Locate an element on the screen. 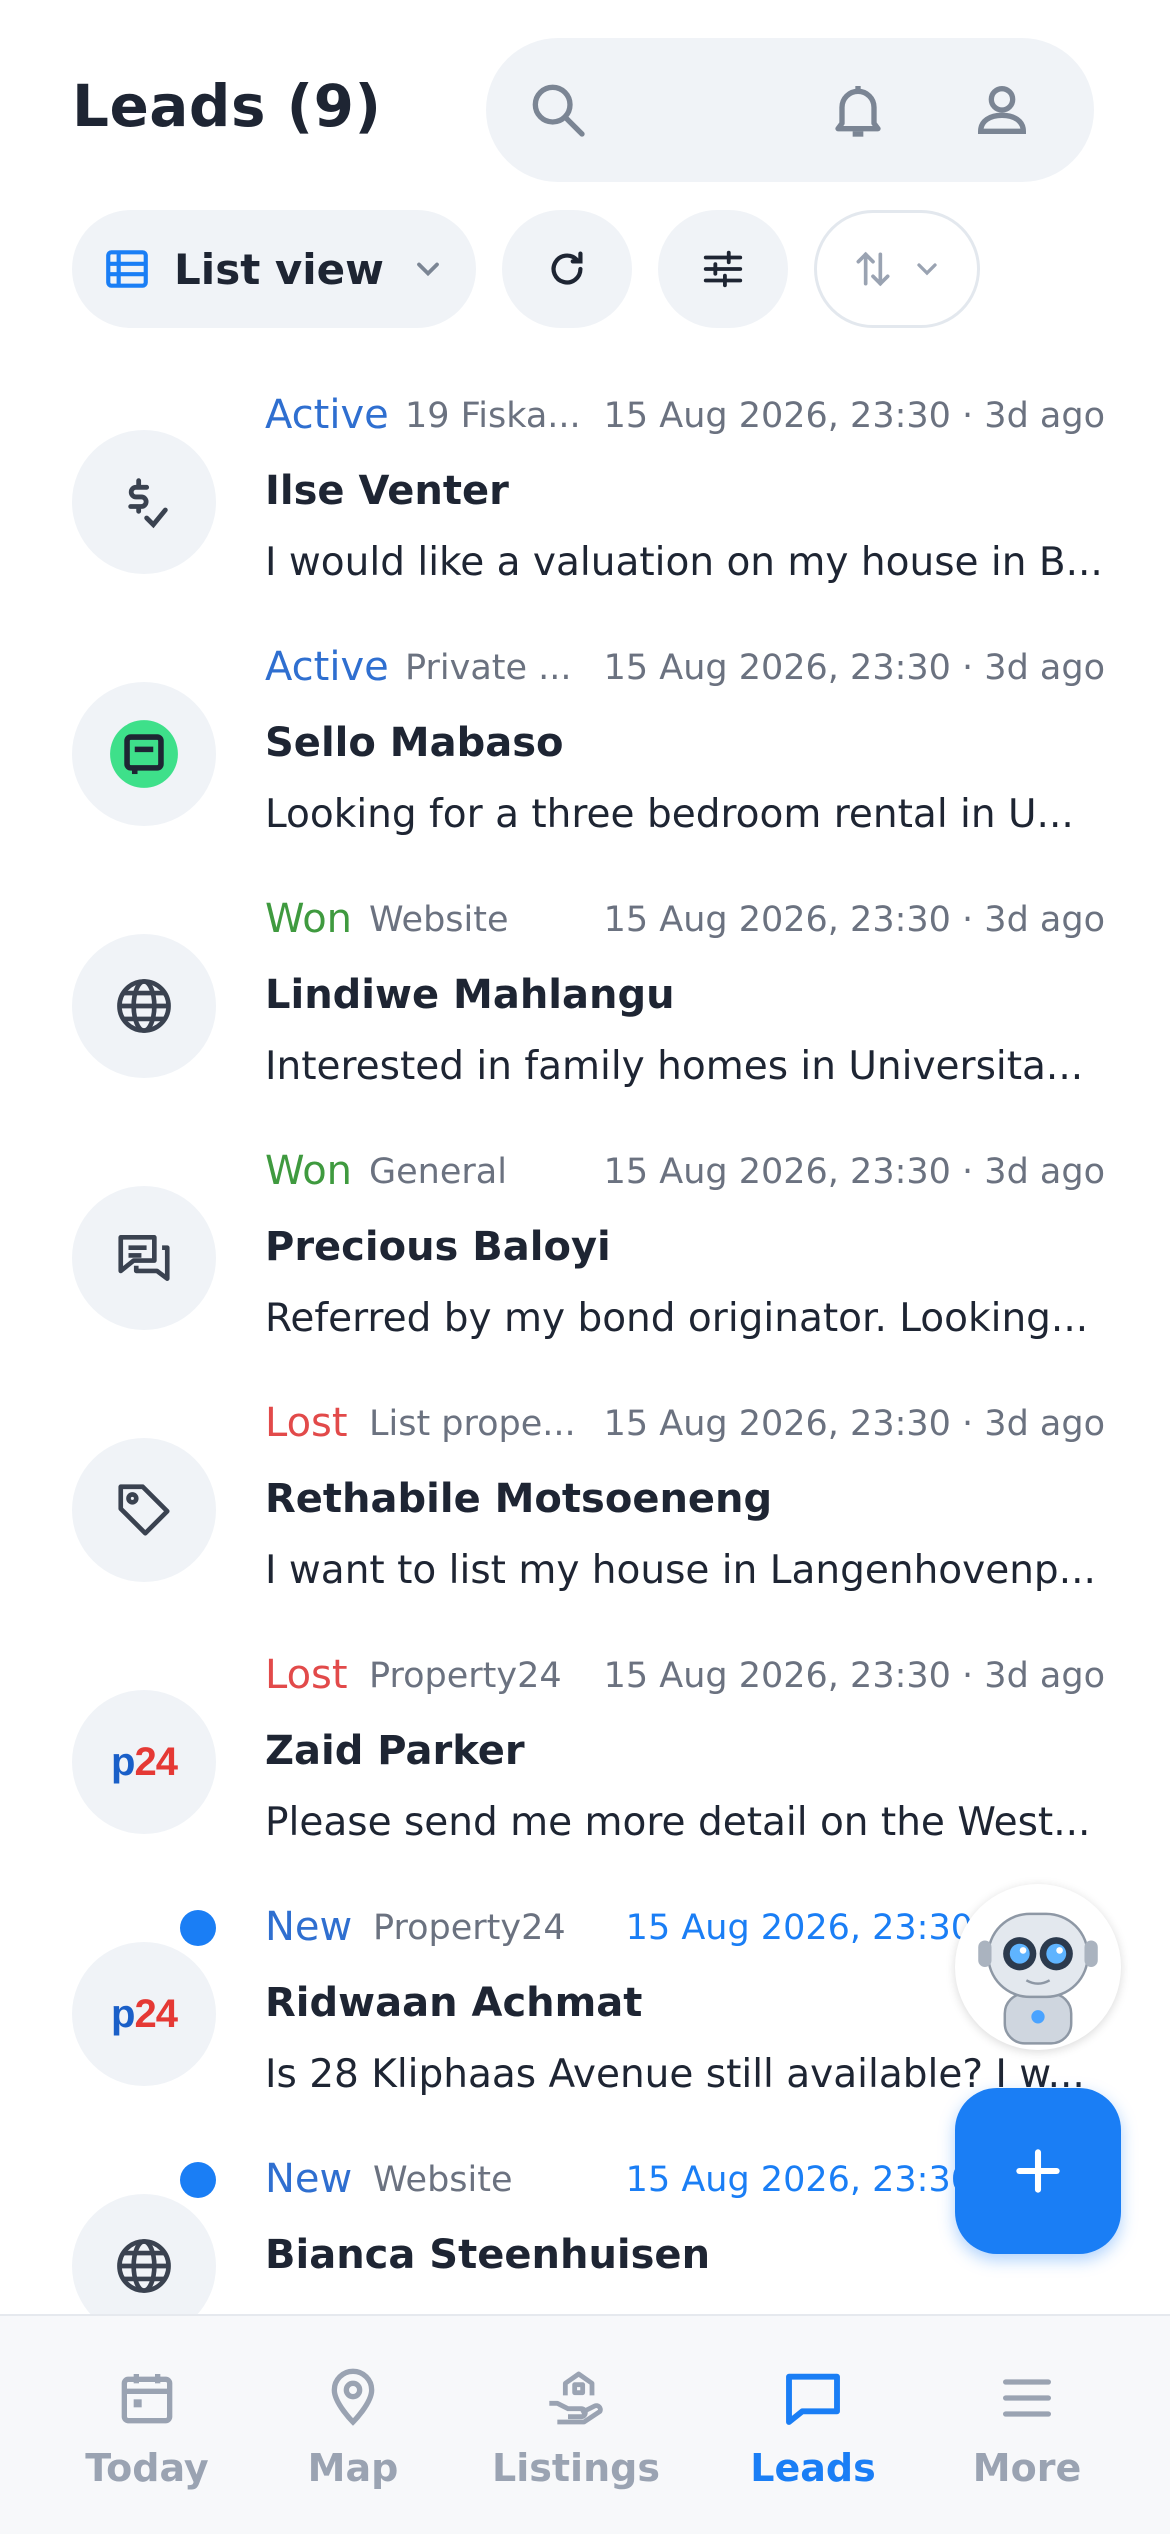 The height and width of the screenshot is (2534, 1170). private-property-icon is located at coordinates (144, 754).